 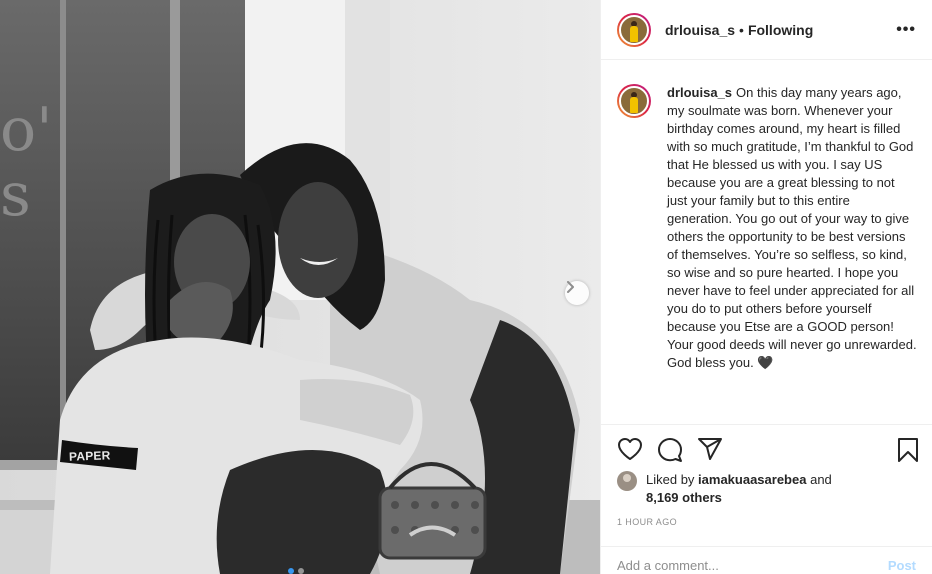 What do you see at coordinates (296, 571) in the screenshot?
I see `carousel-dots` at bounding box center [296, 571].